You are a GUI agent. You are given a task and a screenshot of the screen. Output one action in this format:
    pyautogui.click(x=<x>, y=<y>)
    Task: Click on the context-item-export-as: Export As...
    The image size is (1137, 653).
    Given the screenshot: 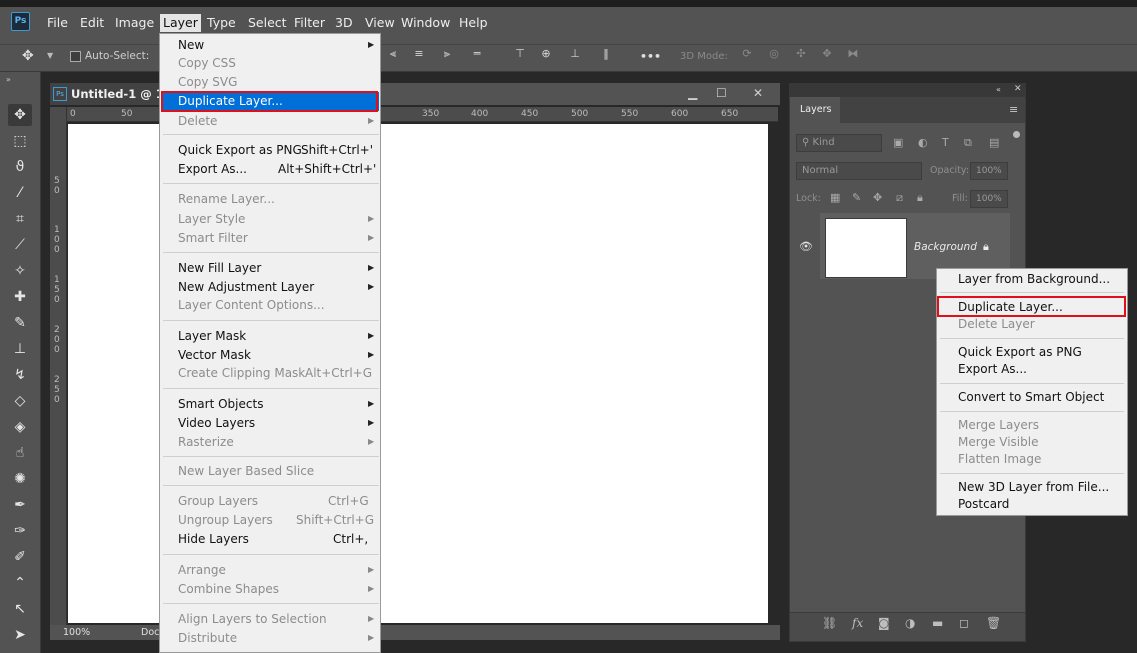 What is the action you would take?
    pyautogui.click(x=992, y=369)
    